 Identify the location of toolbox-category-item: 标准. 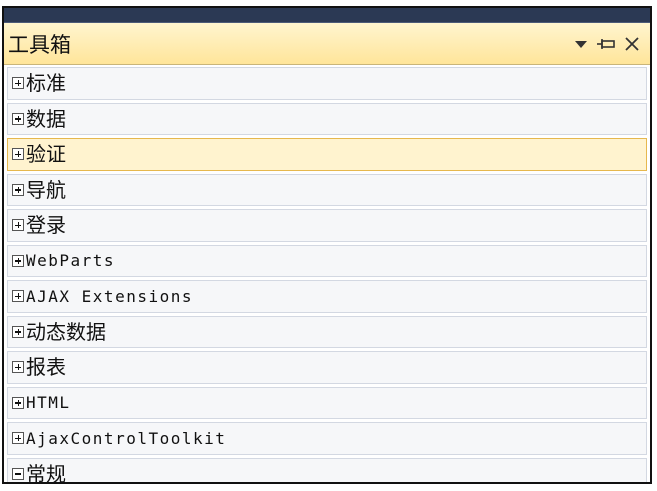
(327, 83).